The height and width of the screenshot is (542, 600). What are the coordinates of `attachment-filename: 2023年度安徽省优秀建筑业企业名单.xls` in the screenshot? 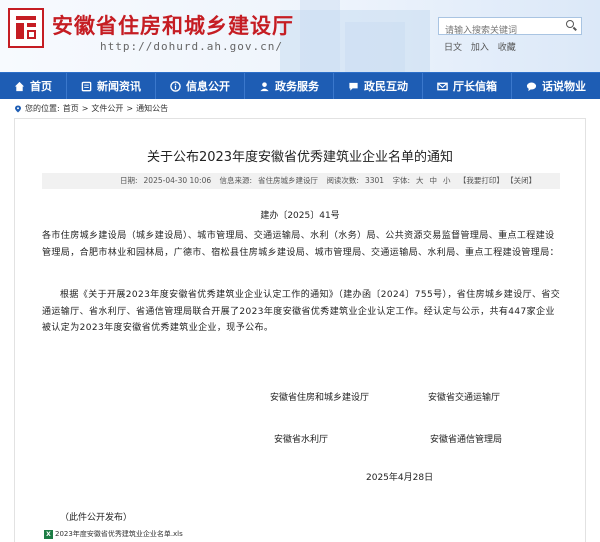 It's located at (119, 534).